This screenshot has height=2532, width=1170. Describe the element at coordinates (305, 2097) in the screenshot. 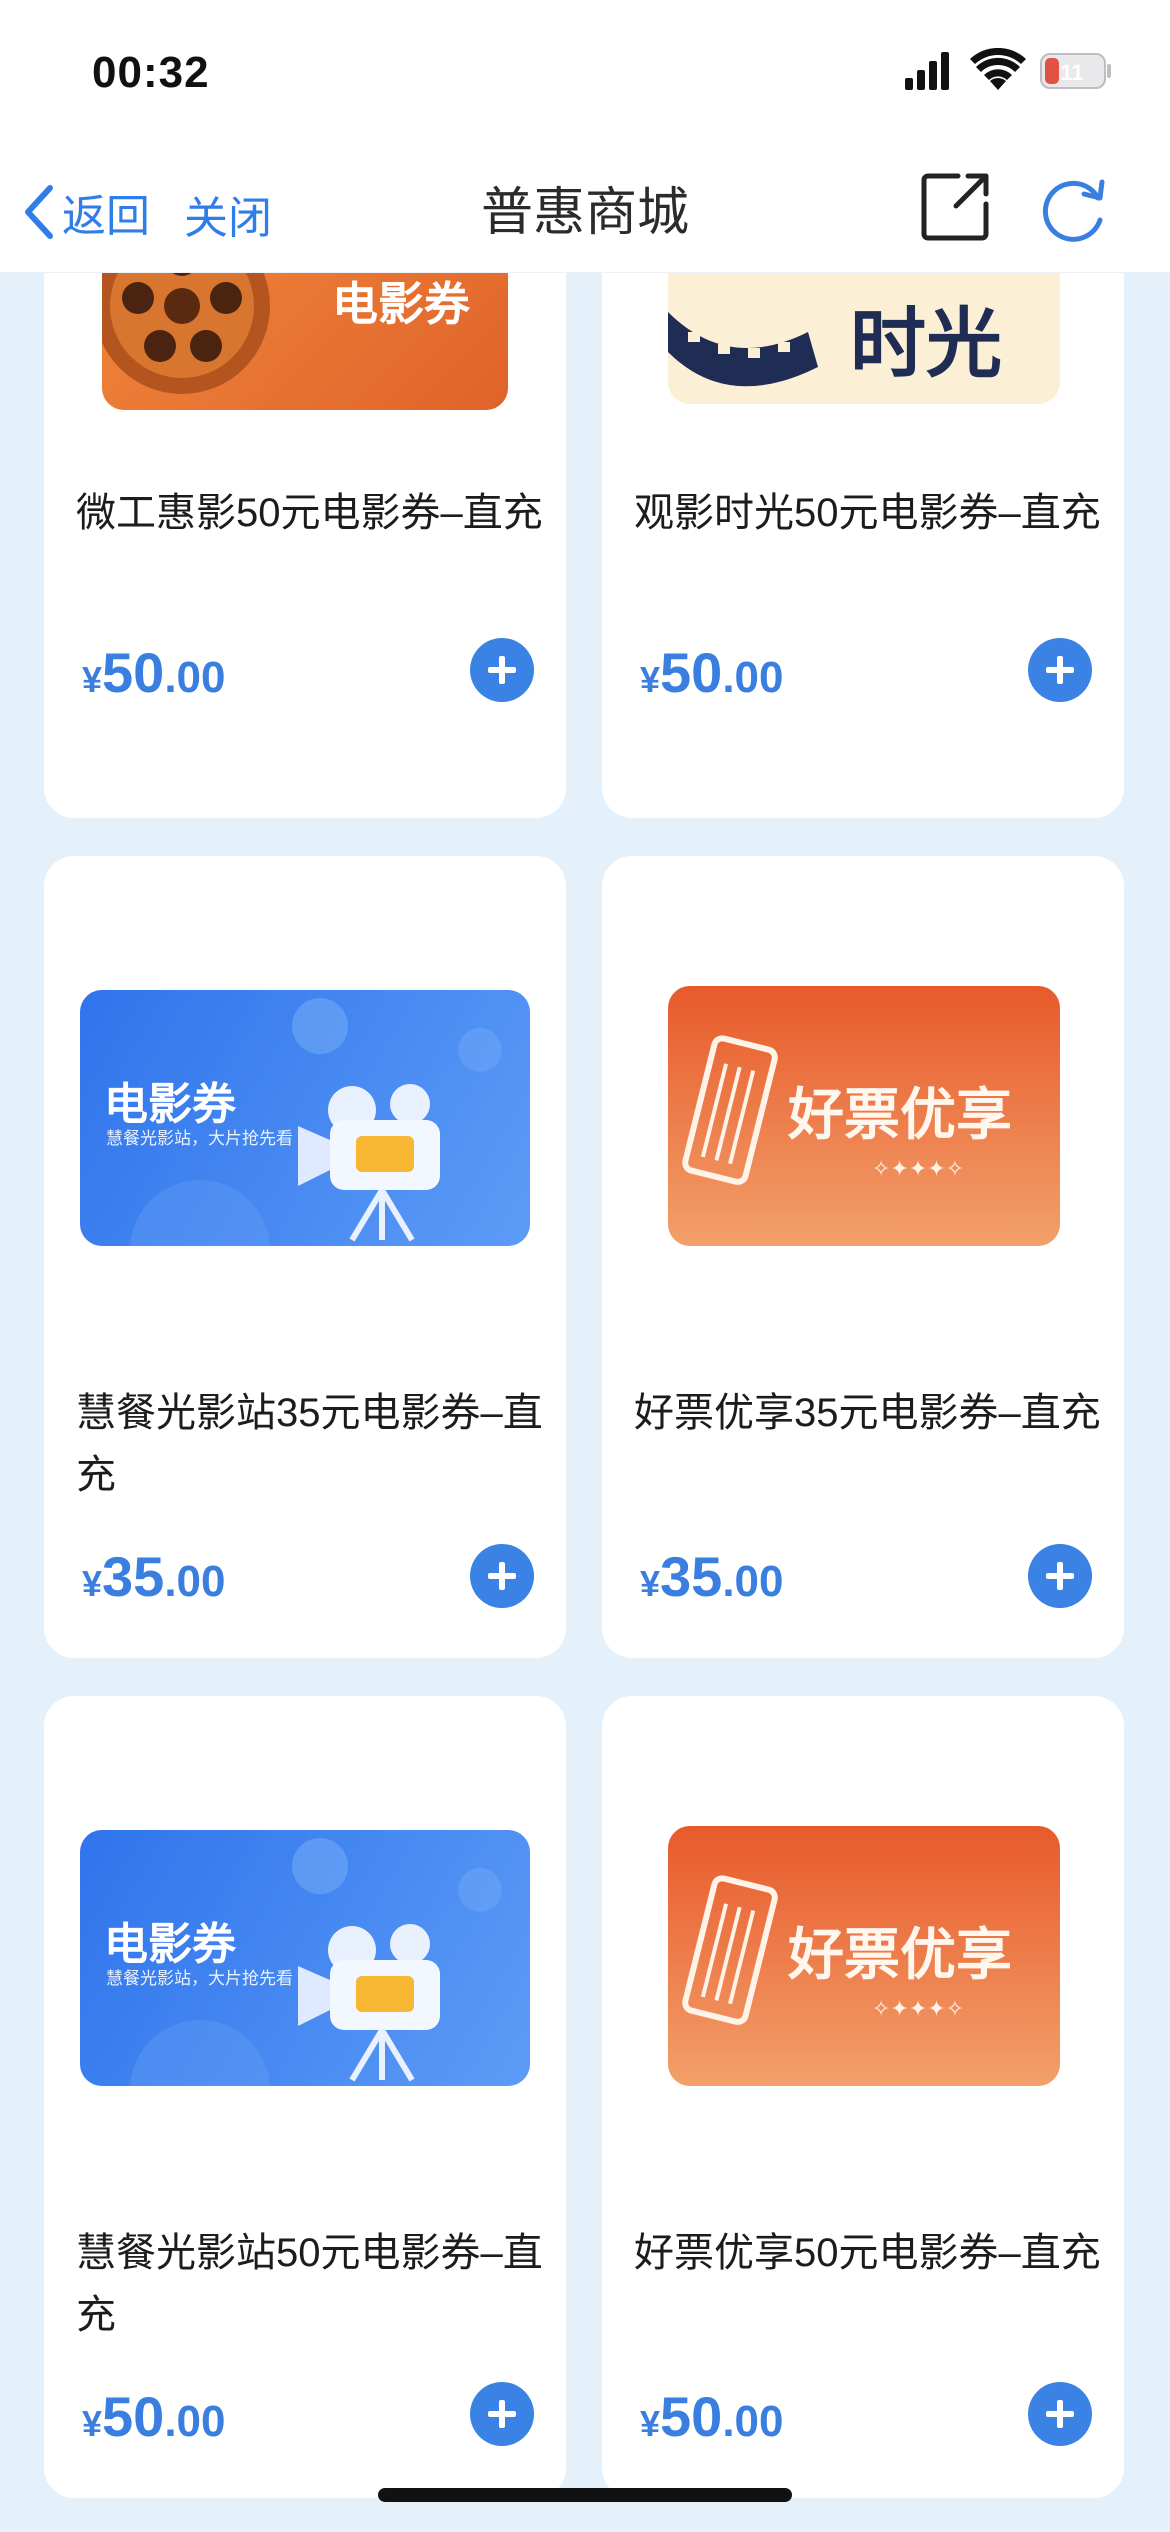

I see `product-card: 电影券 慧餐光影站，大片抢先看 慧餐光影站50元电影券–直充 ¥50.00` at that location.